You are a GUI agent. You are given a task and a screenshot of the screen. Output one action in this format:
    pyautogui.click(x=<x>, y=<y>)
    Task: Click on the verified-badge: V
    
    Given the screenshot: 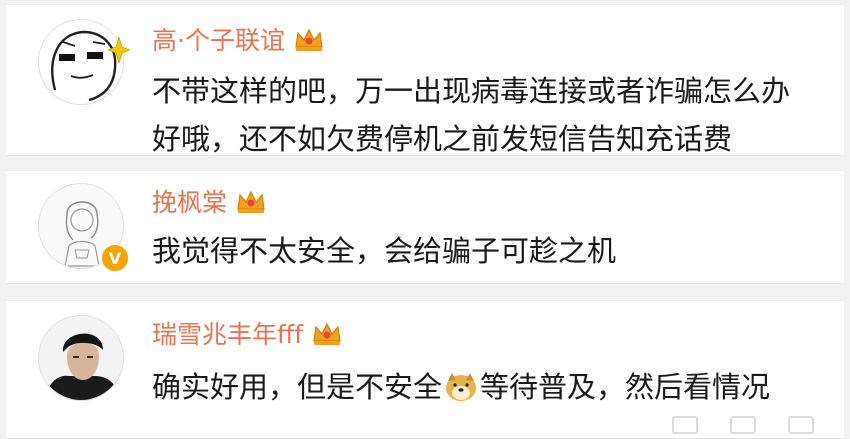 What is the action you would take?
    pyautogui.click(x=115, y=258)
    